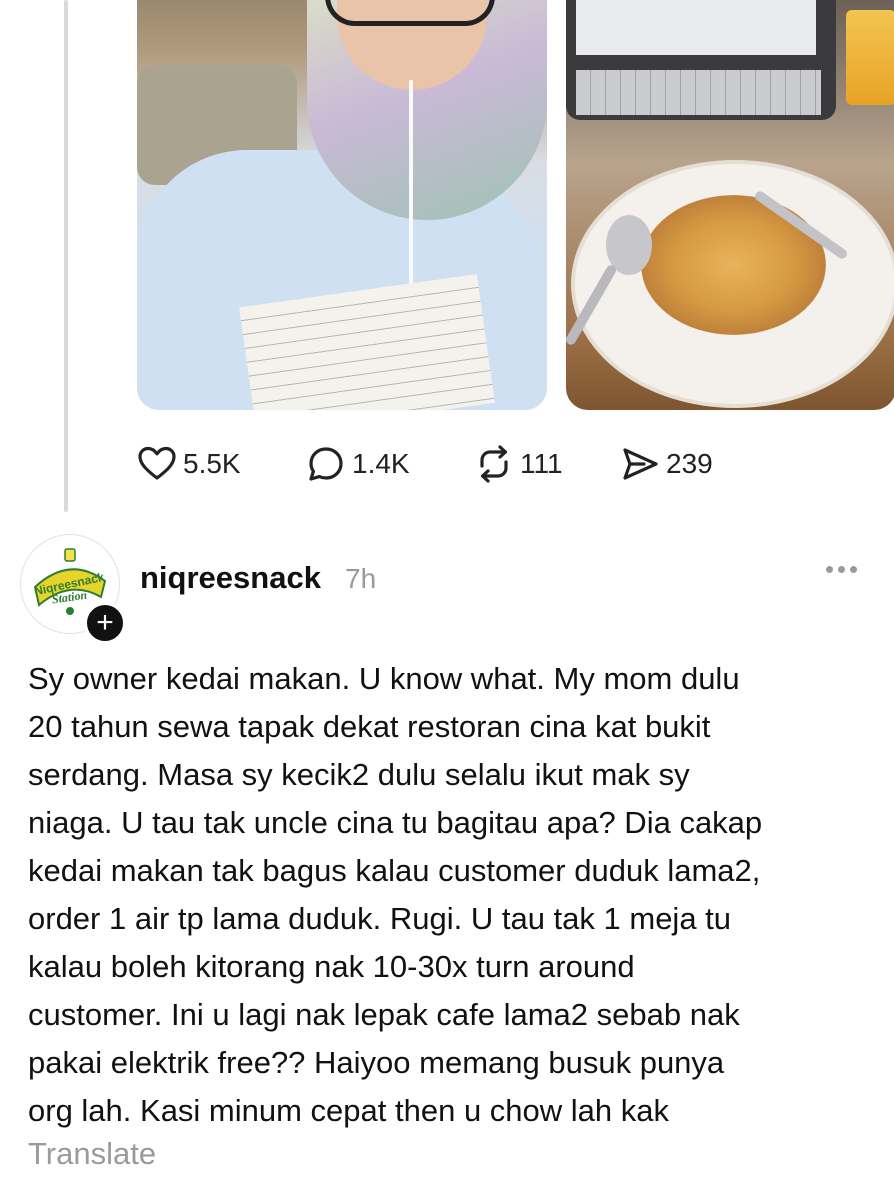  What do you see at coordinates (689, 463) in the screenshot?
I see `share-count: 239` at bounding box center [689, 463].